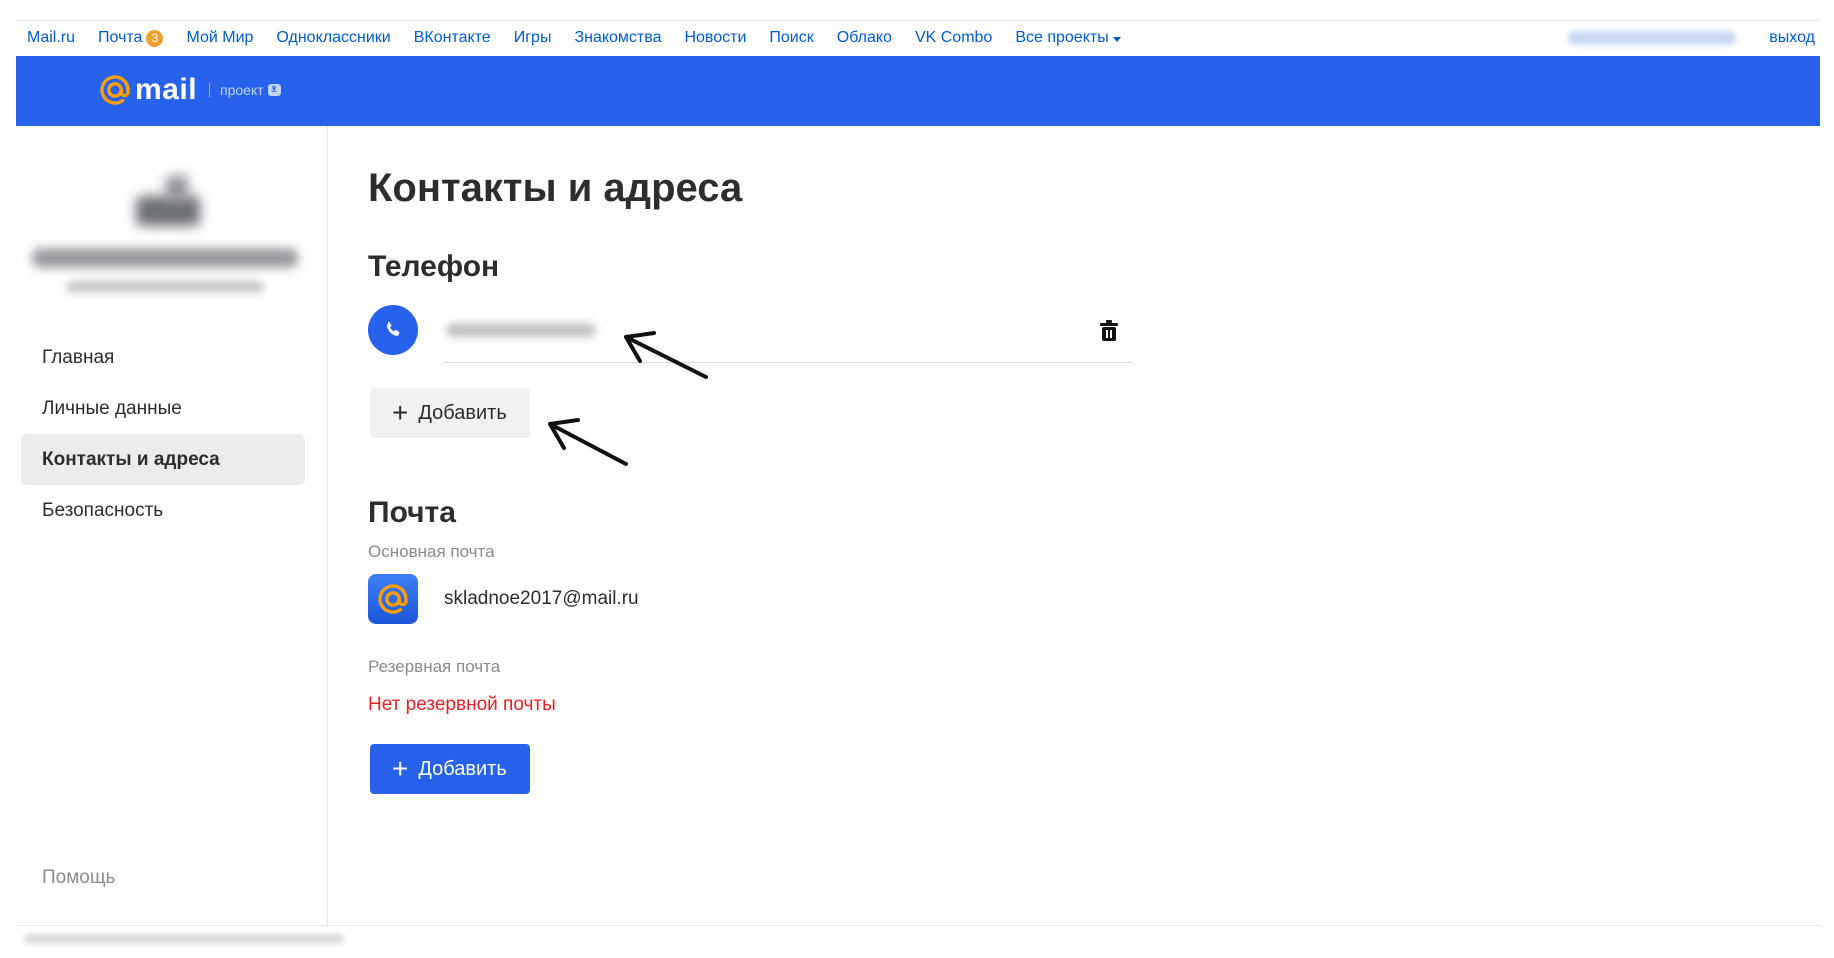 The height and width of the screenshot is (958, 1834). Describe the element at coordinates (210, 90) in the screenshot. I see `logo-separator` at that location.